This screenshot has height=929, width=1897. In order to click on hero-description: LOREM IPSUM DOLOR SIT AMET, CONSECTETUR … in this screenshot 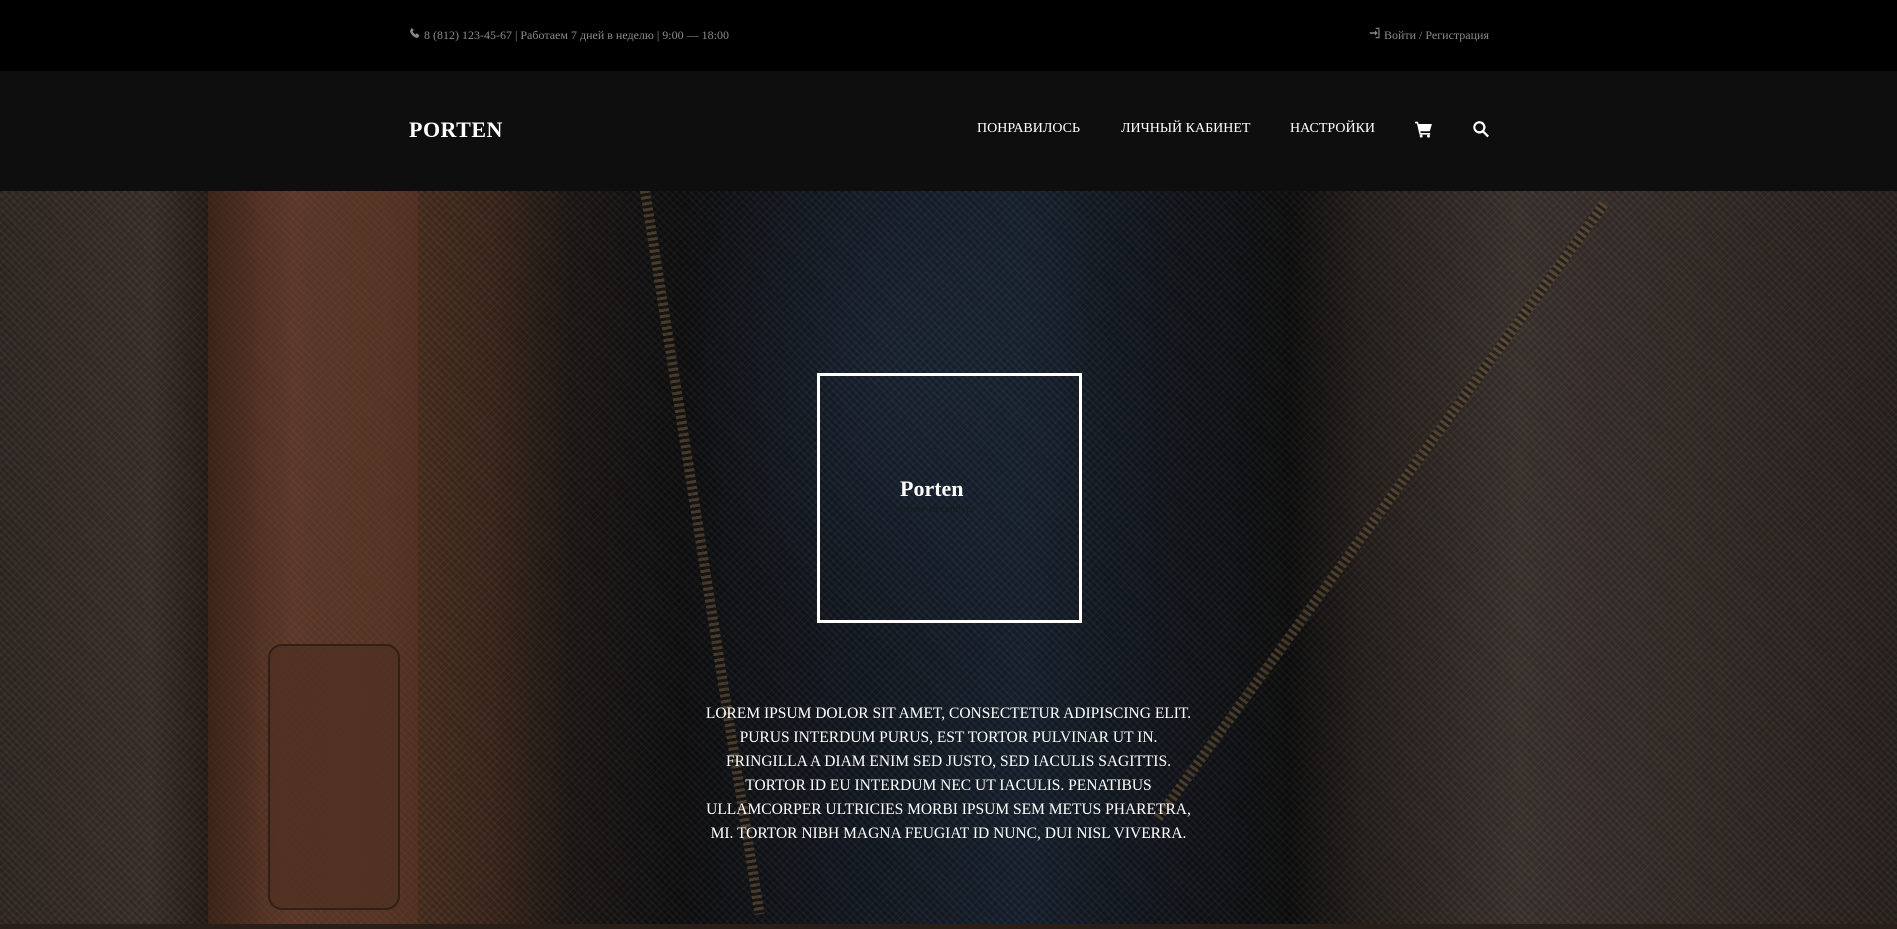, I will do `click(948, 773)`.